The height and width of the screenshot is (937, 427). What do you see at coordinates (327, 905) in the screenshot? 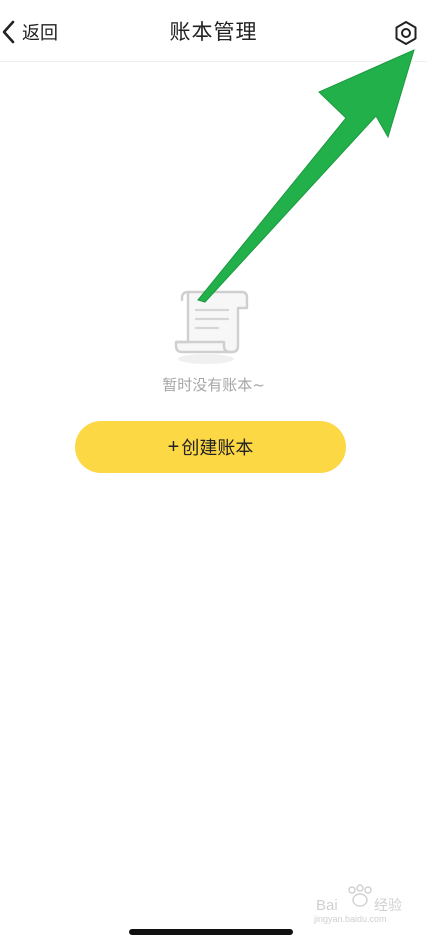
I see `svg-text: Bai` at bounding box center [327, 905].